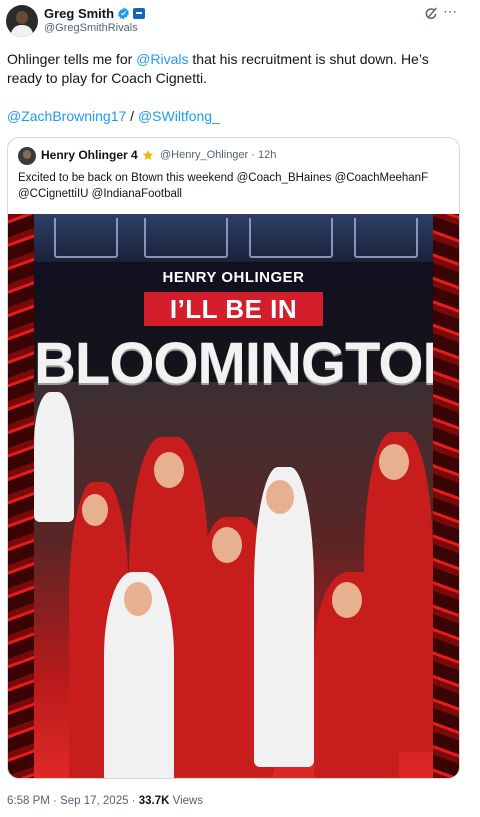 The image size is (480, 817). What do you see at coordinates (72, 59) in the screenshot?
I see `post-text-part1: Ohlinger tells me for` at bounding box center [72, 59].